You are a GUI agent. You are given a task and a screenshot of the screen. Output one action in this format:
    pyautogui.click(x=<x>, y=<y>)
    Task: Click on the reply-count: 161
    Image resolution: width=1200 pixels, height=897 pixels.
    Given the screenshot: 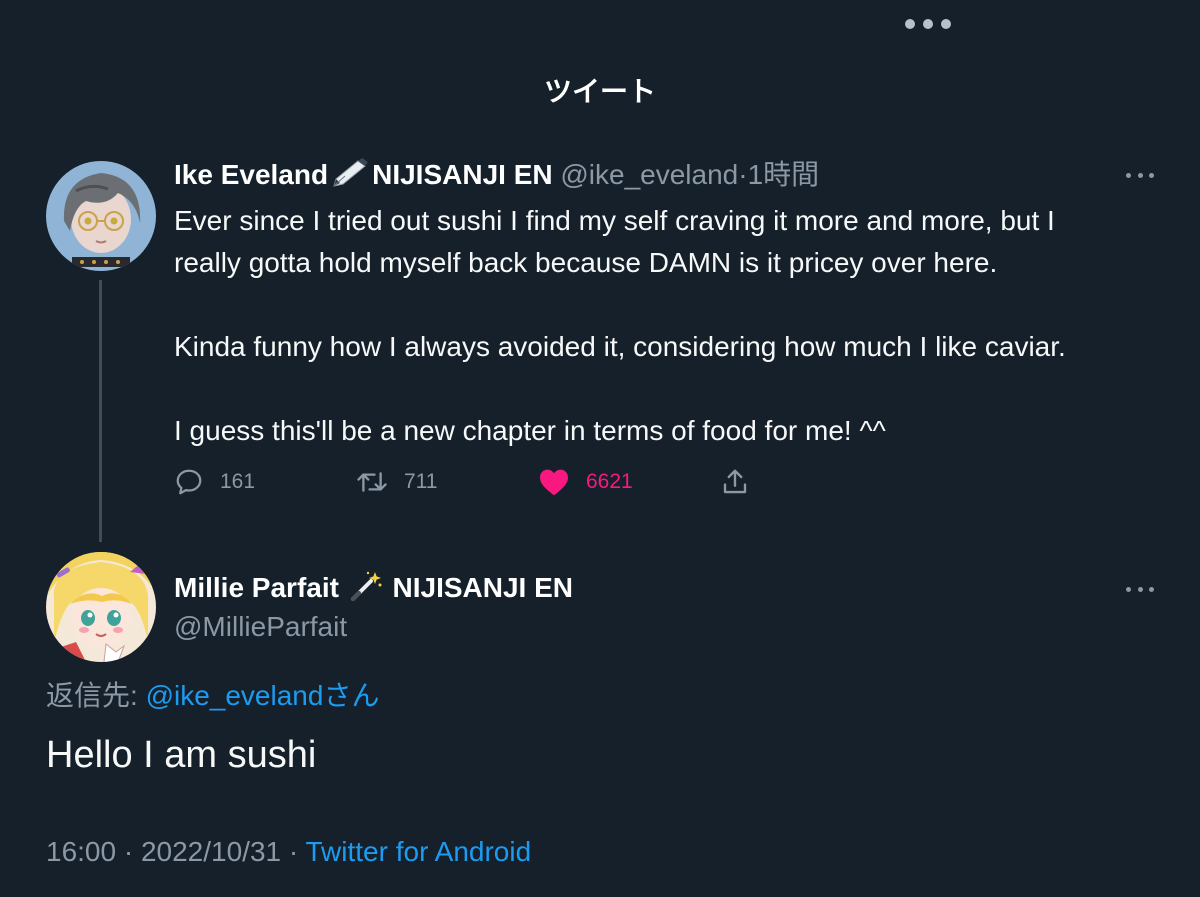 What is the action you would take?
    pyautogui.click(x=238, y=481)
    